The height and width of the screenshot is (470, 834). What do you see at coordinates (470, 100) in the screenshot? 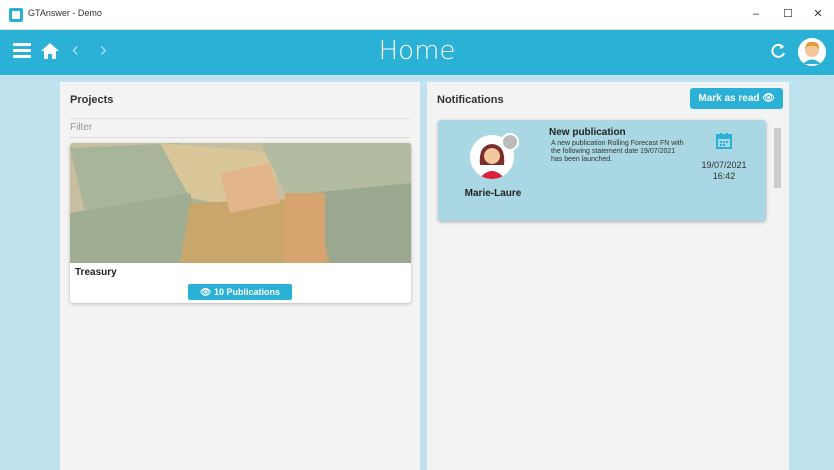
I see `notifications-title: Notifications` at bounding box center [470, 100].